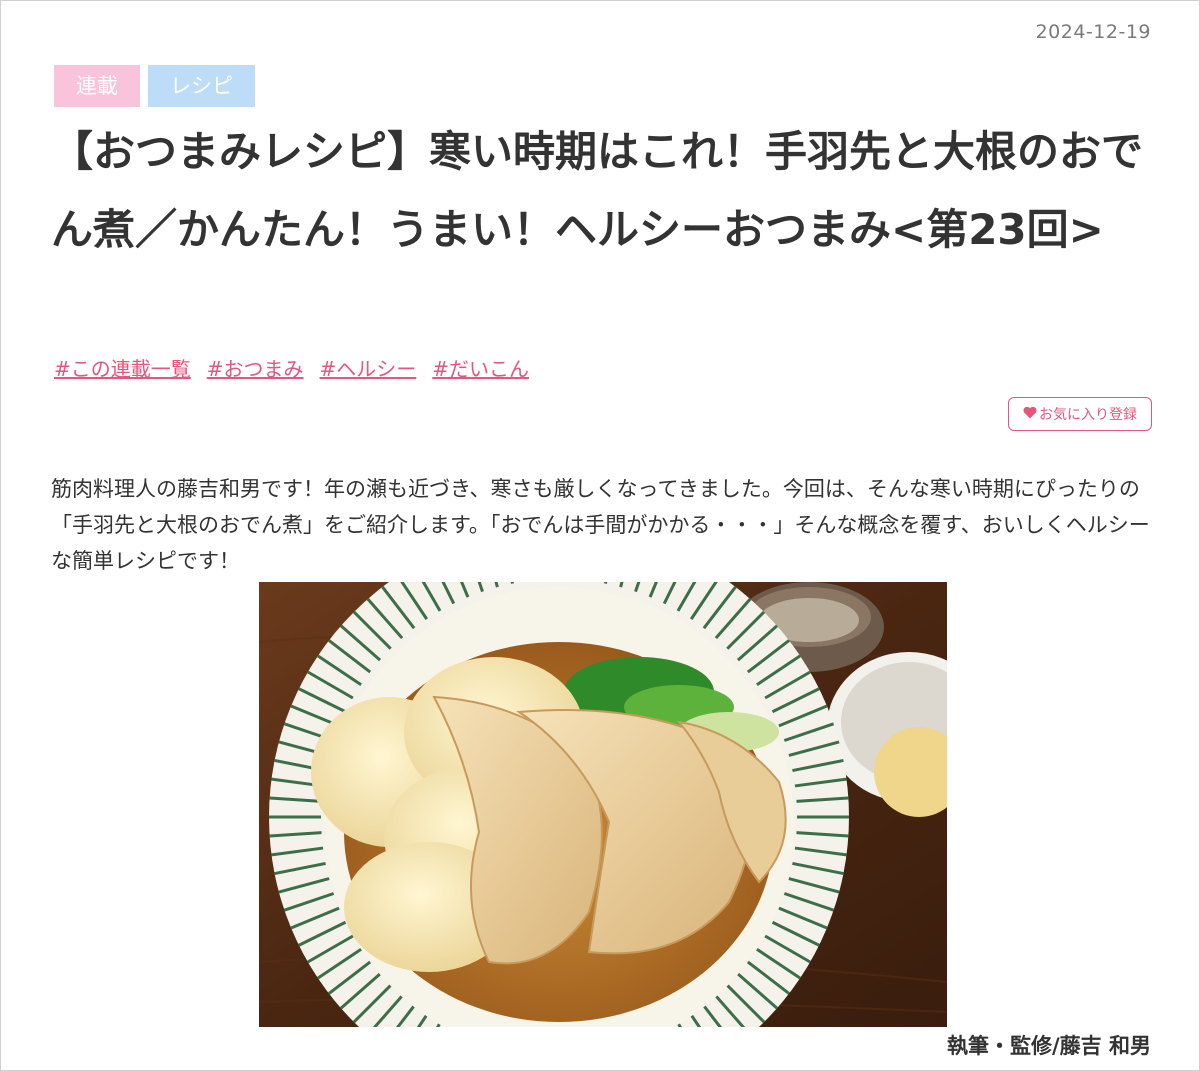 Image resolution: width=1200 pixels, height=1071 pixels. I want to click on favorite-label: お気に入り登録, so click(1088, 415).